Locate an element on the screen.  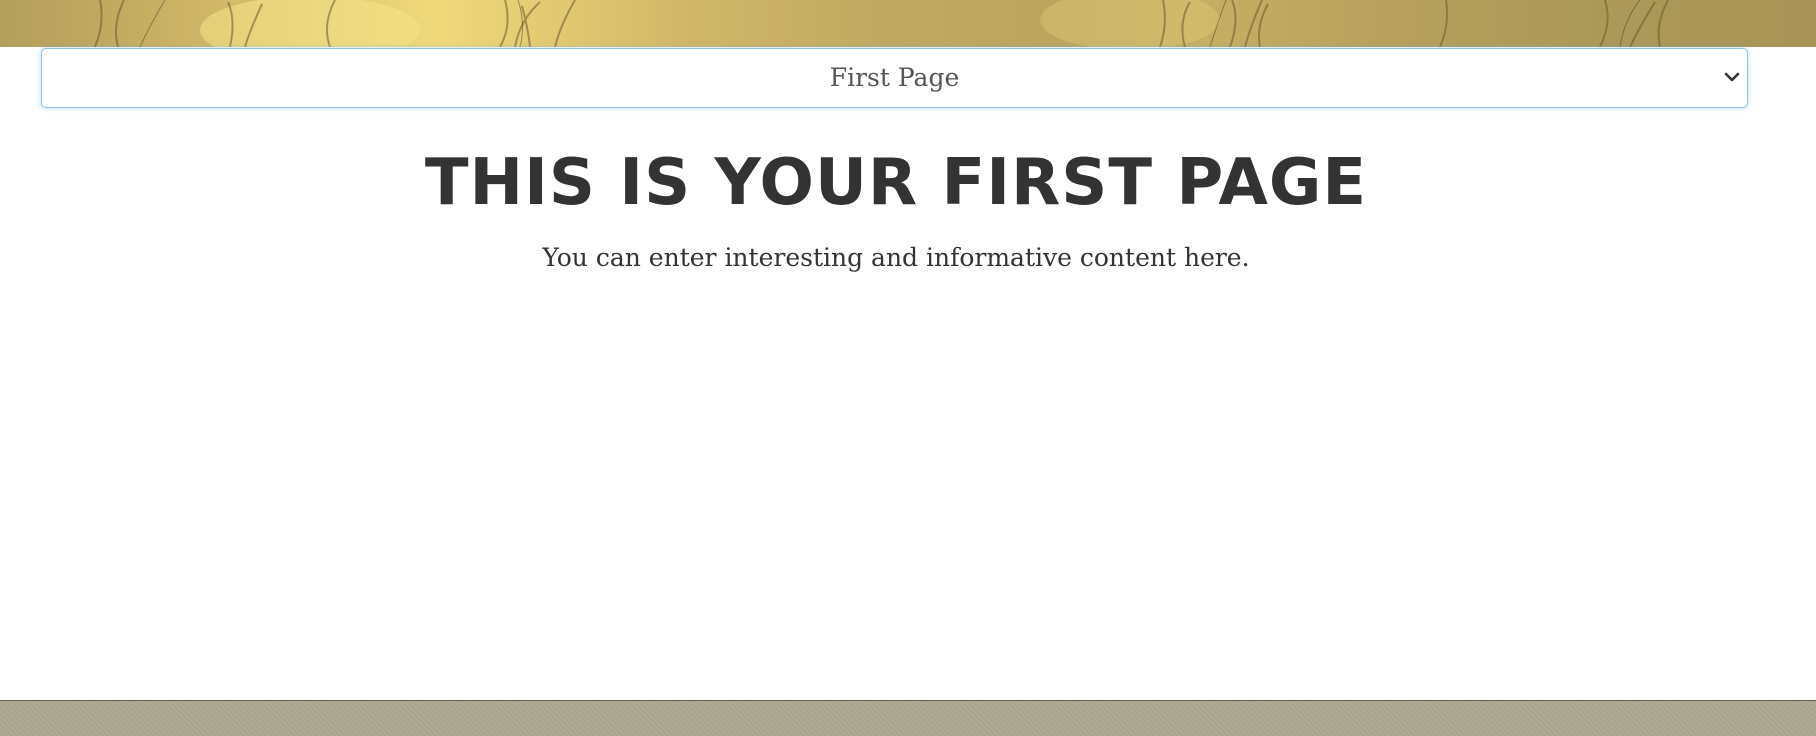
footer-band is located at coordinates (908, 718).